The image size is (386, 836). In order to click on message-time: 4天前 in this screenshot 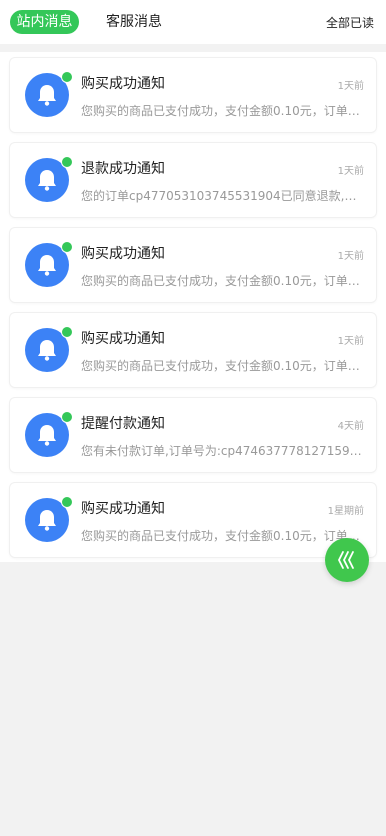, I will do `click(350, 426)`.